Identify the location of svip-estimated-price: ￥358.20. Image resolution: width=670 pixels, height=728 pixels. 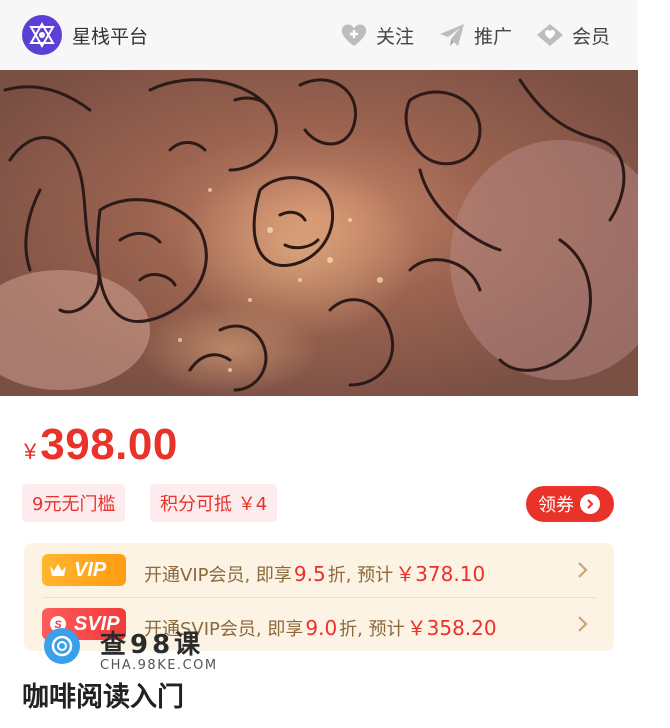
(451, 628).